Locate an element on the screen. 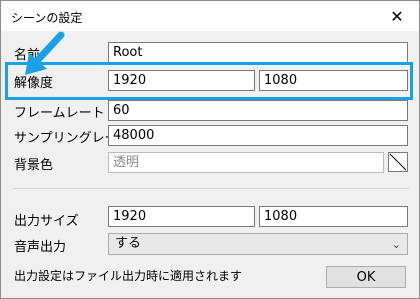 Image resolution: width=420 pixels, height=299 pixels. color-swatch-button is located at coordinates (398, 162).